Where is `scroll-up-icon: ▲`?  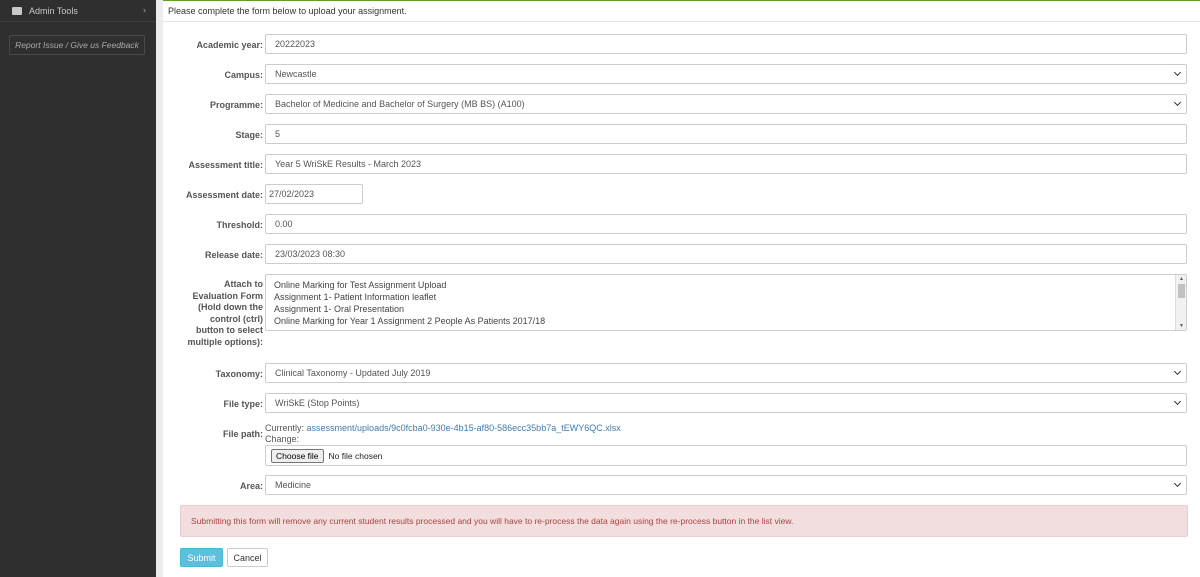 scroll-up-icon: ▲ is located at coordinates (1181, 279).